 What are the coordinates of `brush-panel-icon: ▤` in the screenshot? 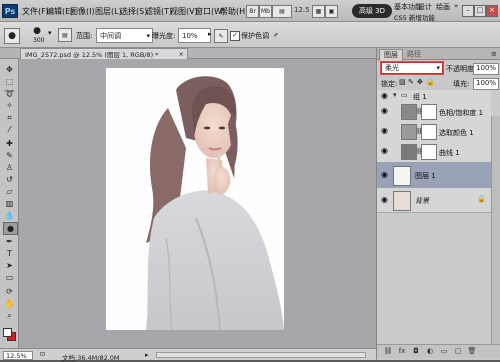 It's located at (65, 35).